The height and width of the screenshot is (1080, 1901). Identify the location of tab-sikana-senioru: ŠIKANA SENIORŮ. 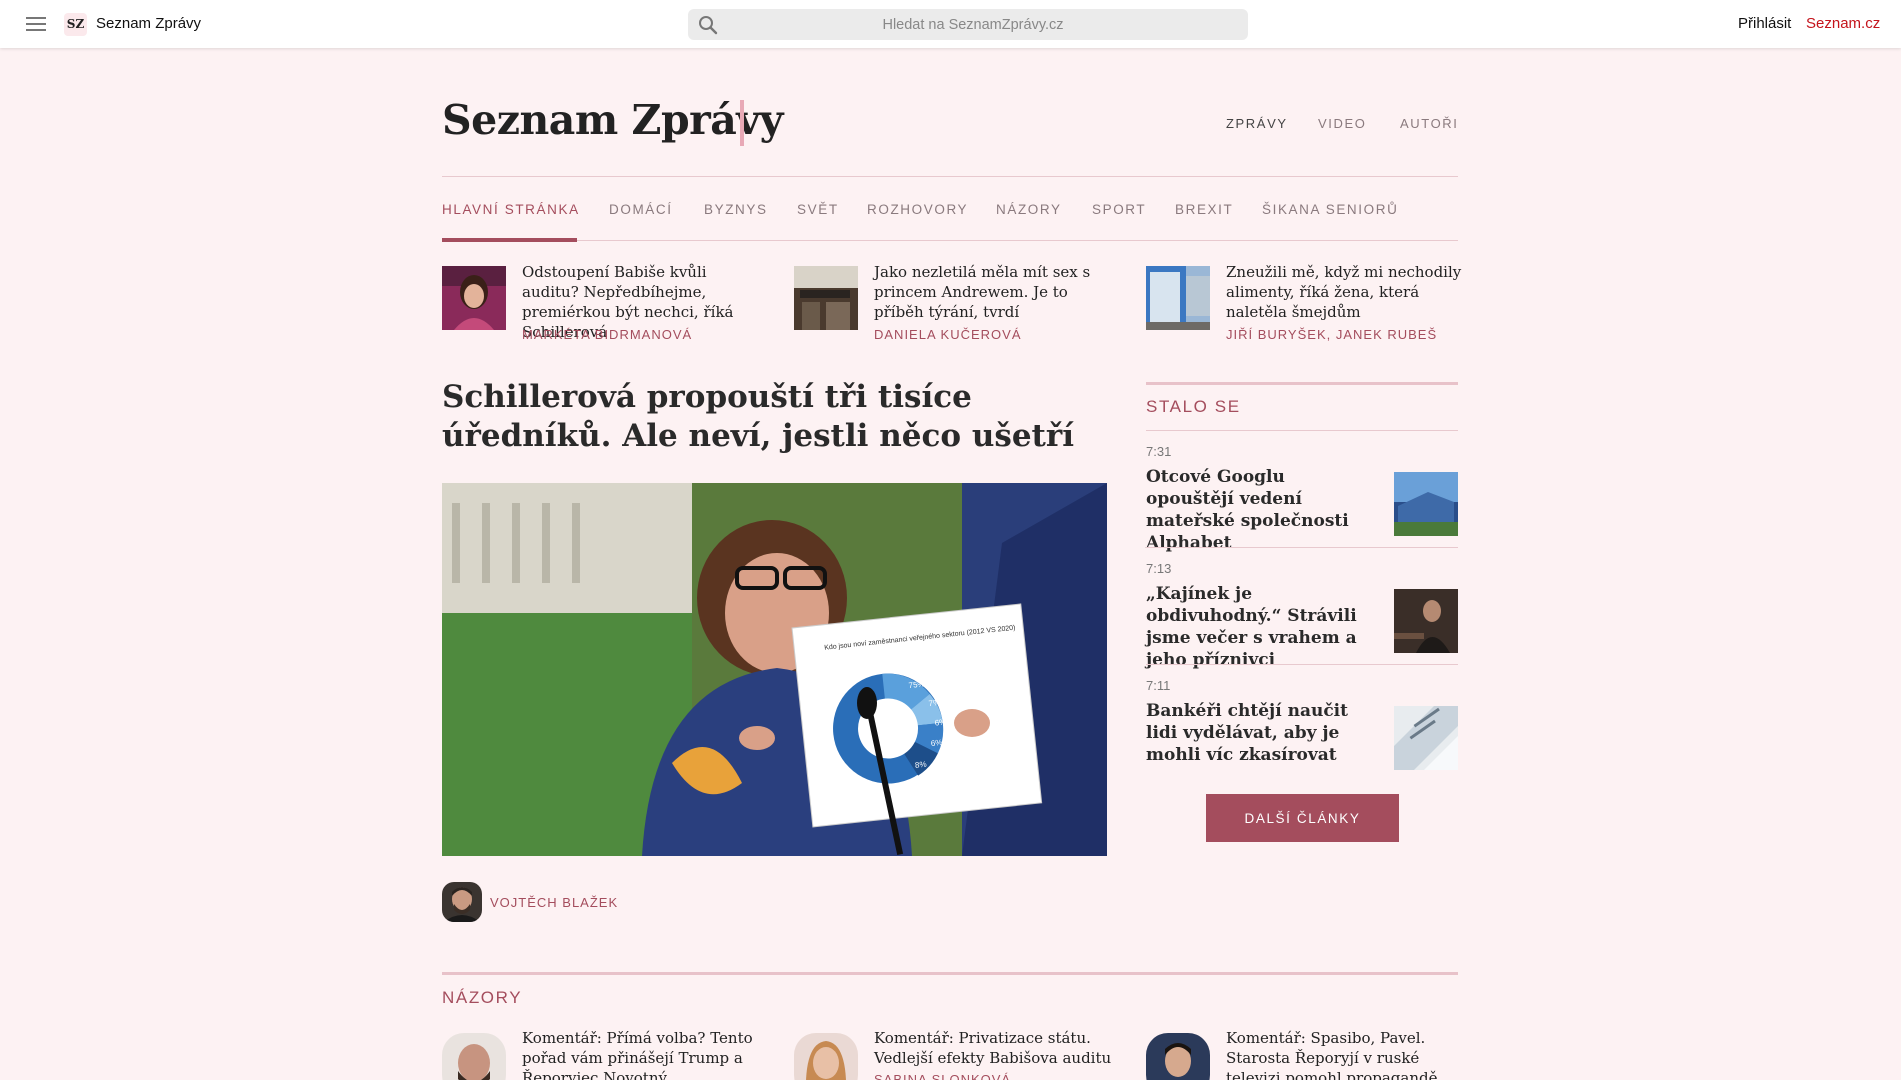
(1330, 209).